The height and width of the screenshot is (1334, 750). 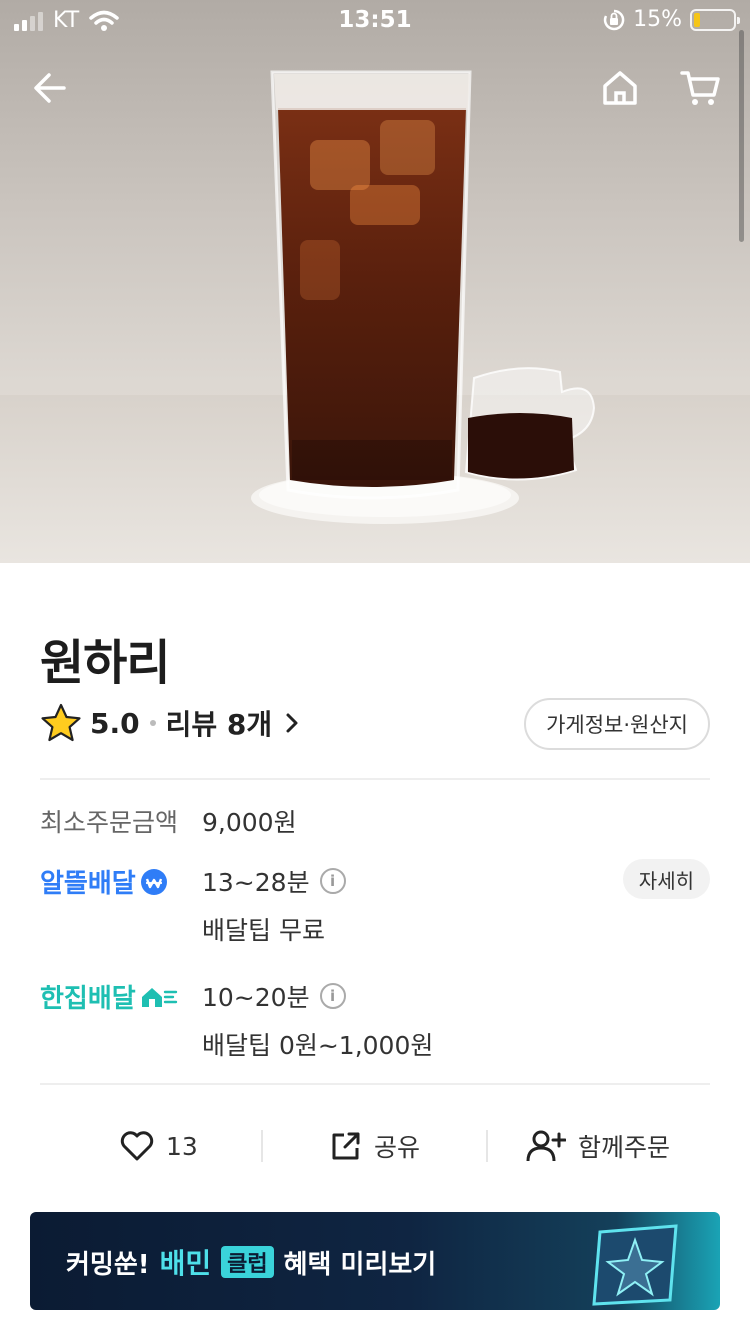 I want to click on battery-percent: 15%, so click(x=657, y=19).